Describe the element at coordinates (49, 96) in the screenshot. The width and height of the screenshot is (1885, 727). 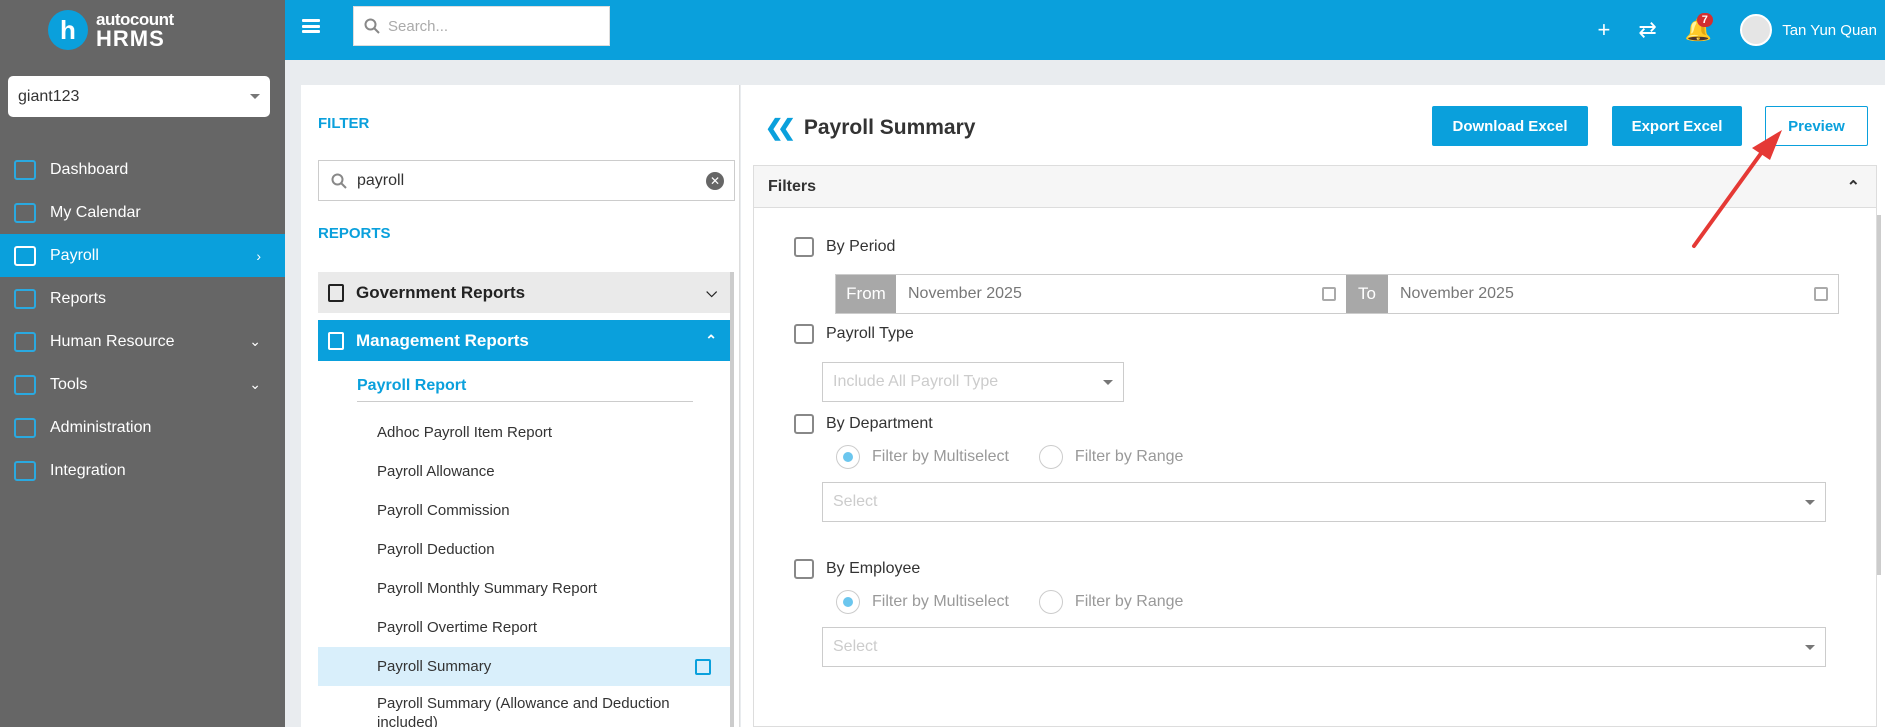
I see `company-select-value: giant123` at that location.